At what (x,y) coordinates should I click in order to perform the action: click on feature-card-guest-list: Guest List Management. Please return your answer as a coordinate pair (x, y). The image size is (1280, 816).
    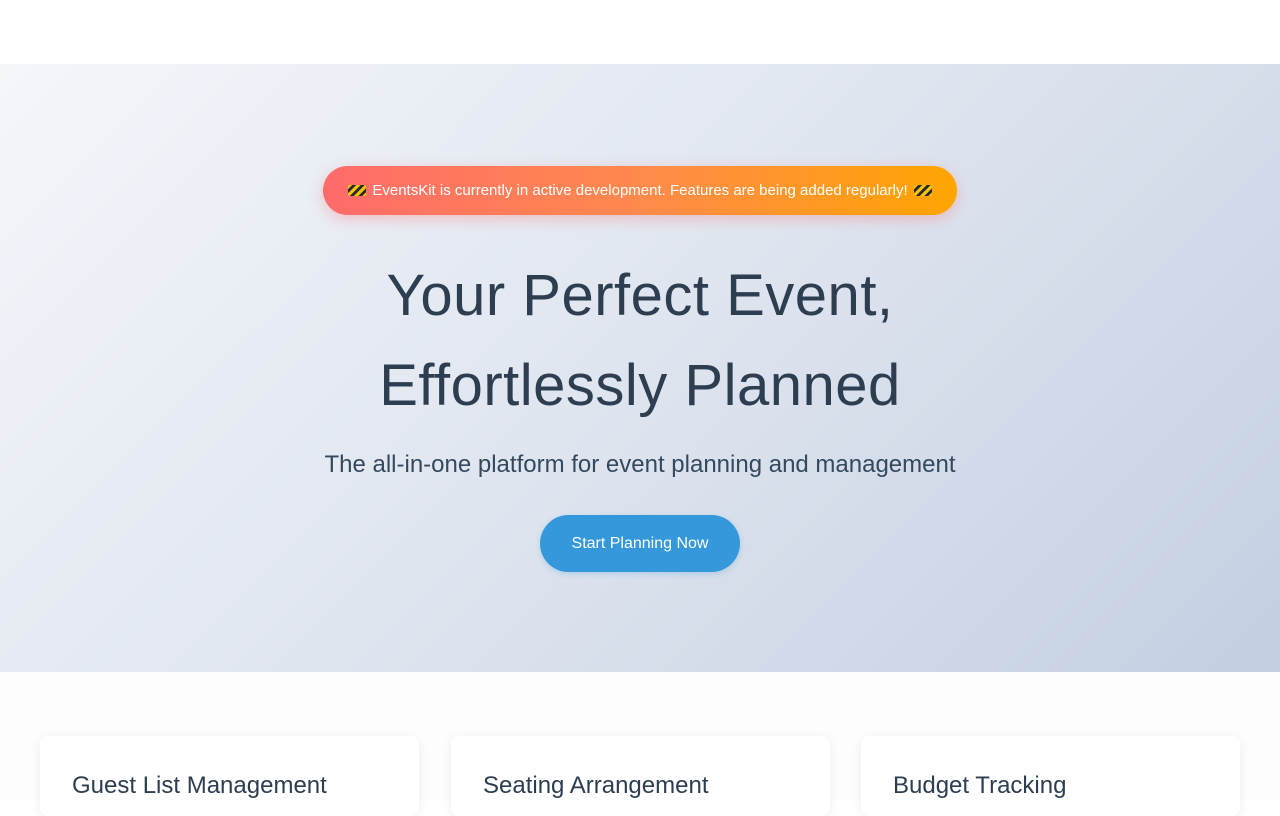
    Looking at the image, I should click on (229, 776).